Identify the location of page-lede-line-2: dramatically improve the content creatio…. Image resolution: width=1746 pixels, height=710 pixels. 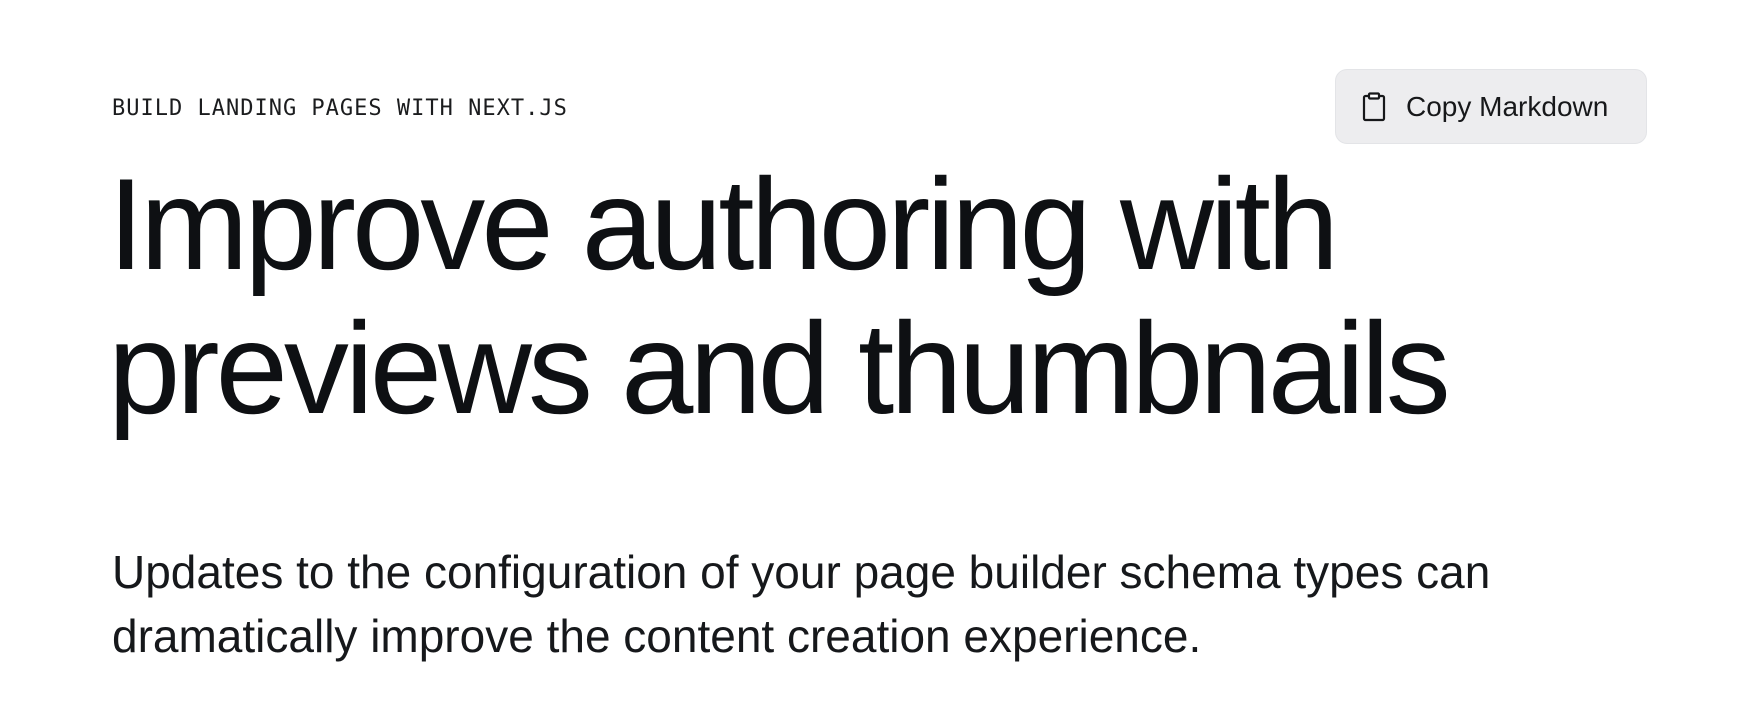
(657, 636).